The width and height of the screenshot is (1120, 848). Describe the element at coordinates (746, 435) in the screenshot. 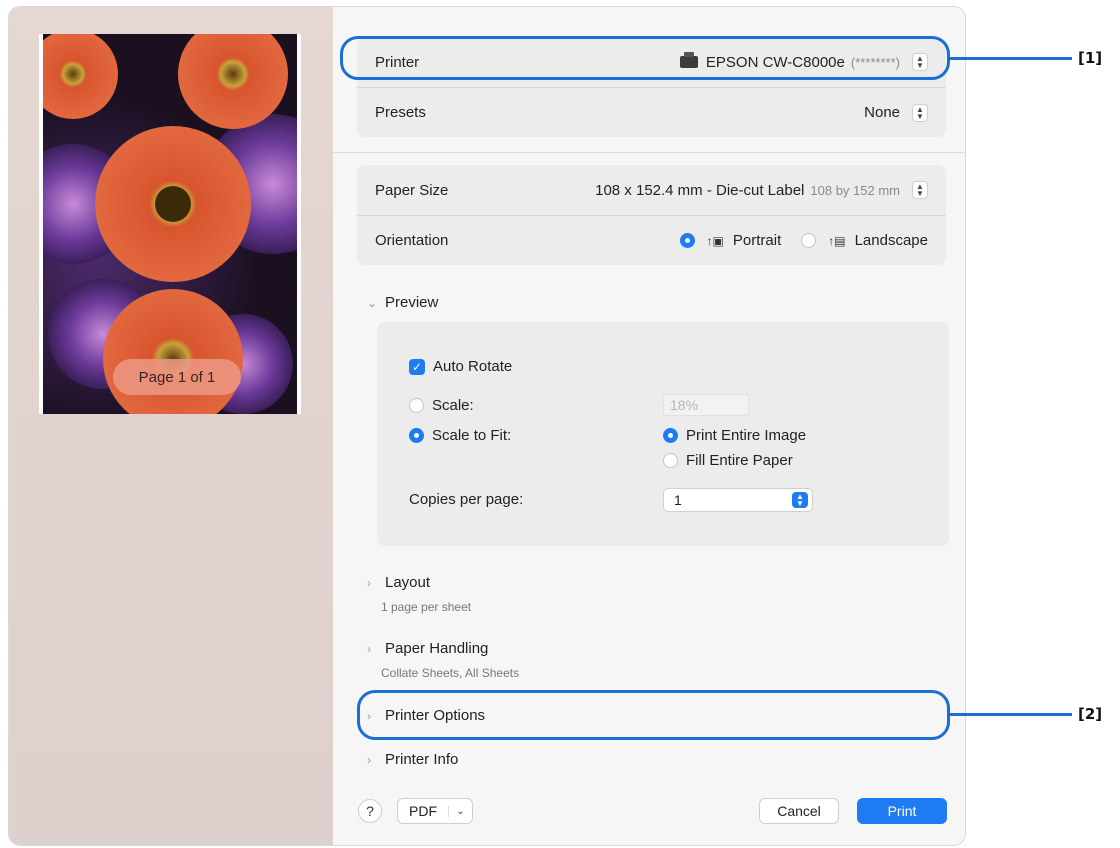

I see `print-entire-image-label: Print Entire Image` at that location.